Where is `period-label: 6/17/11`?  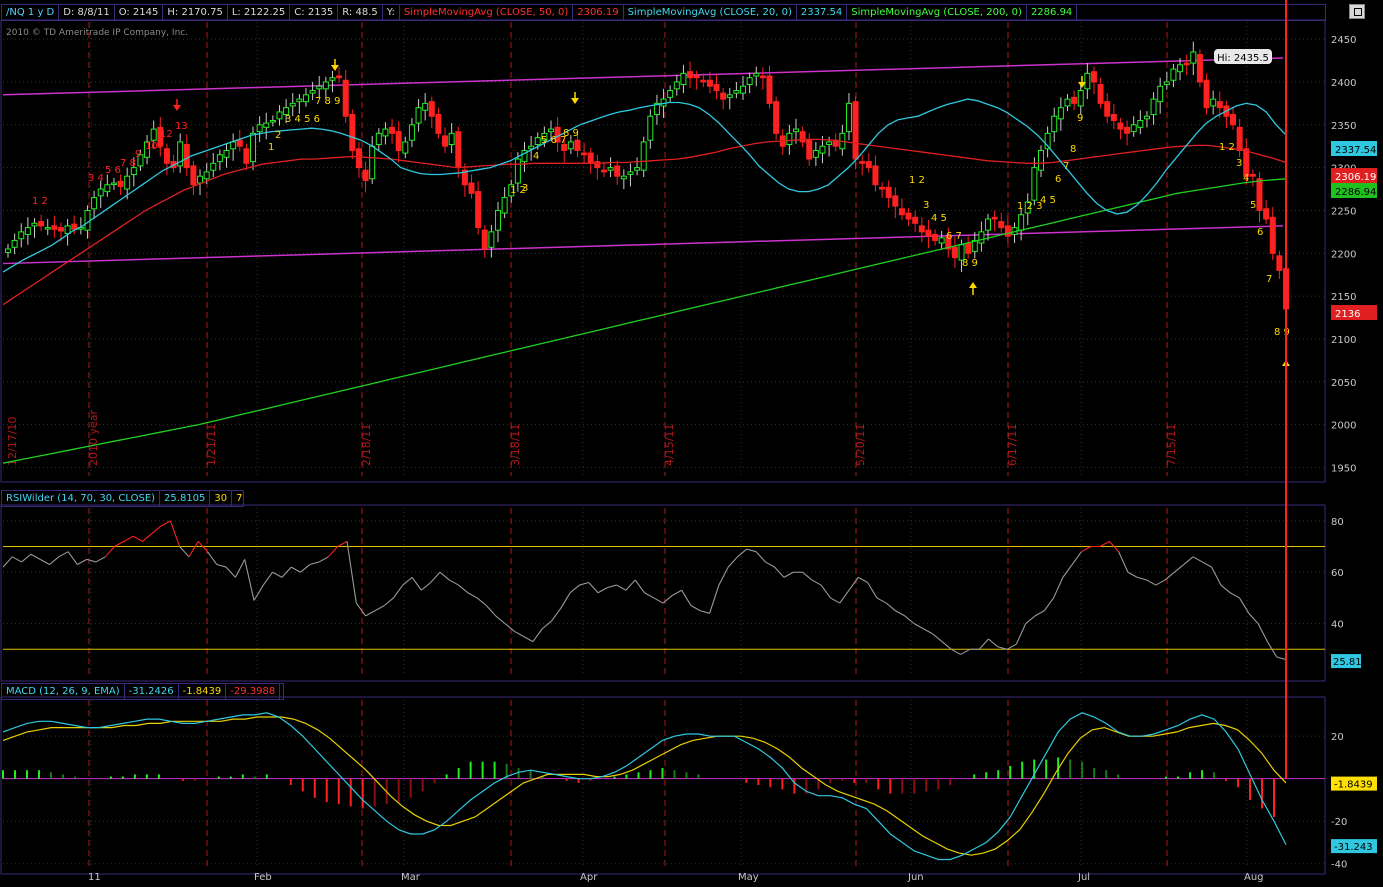 period-label: 6/17/11 is located at coordinates (1012, 445).